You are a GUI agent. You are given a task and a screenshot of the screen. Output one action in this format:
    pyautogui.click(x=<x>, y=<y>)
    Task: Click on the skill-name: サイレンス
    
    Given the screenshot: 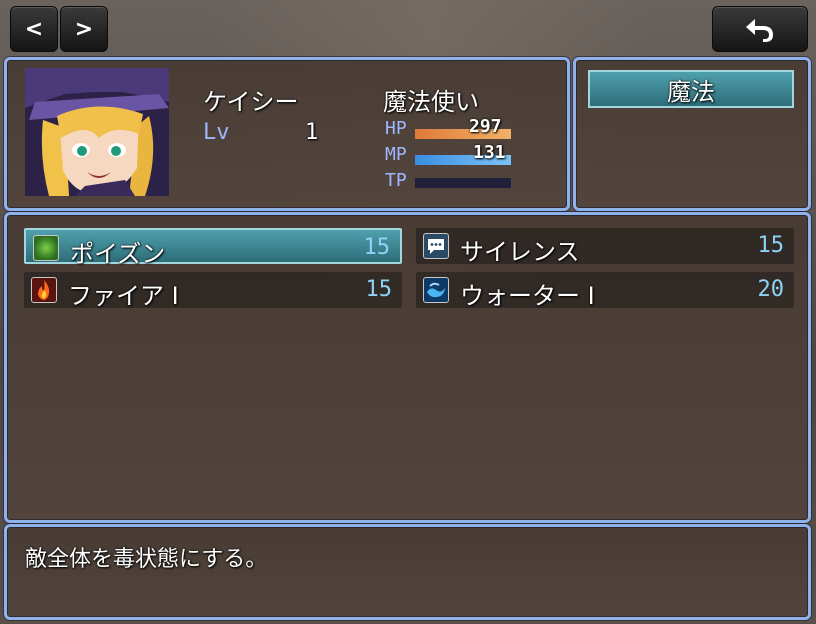 What is the action you would take?
    pyautogui.click(x=520, y=252)
    